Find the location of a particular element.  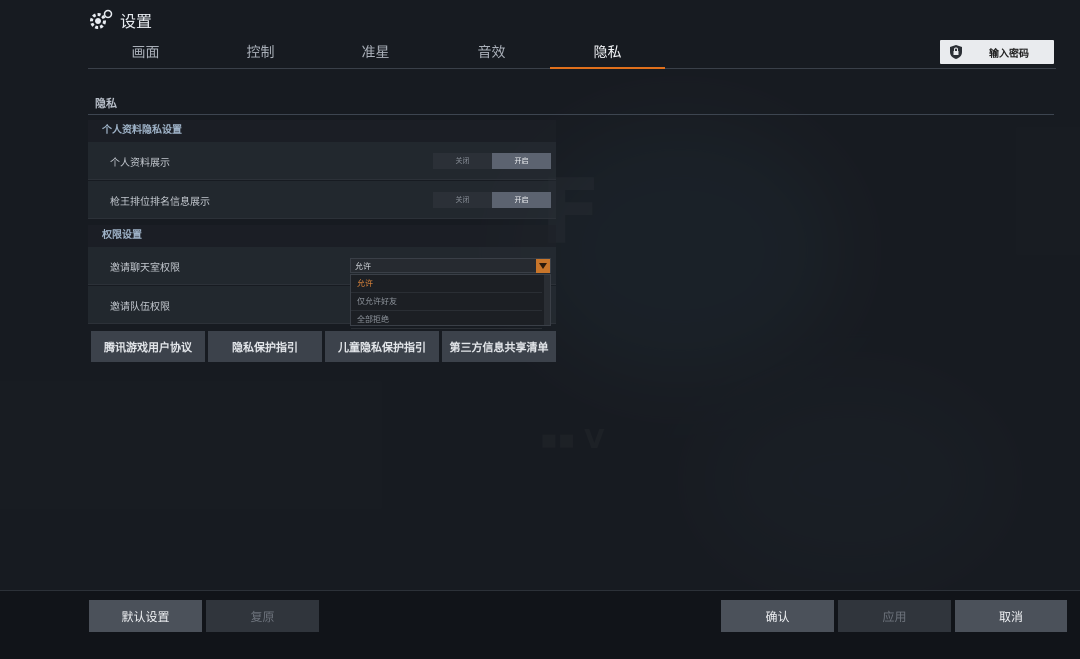

apply-button: 应用 is located at coordinates (894, 616).